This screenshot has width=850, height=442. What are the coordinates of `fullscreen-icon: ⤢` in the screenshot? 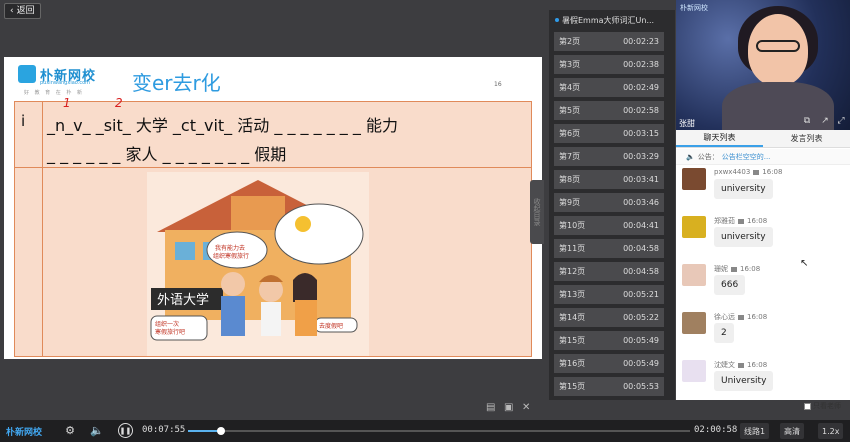 It's located at (841, 121).